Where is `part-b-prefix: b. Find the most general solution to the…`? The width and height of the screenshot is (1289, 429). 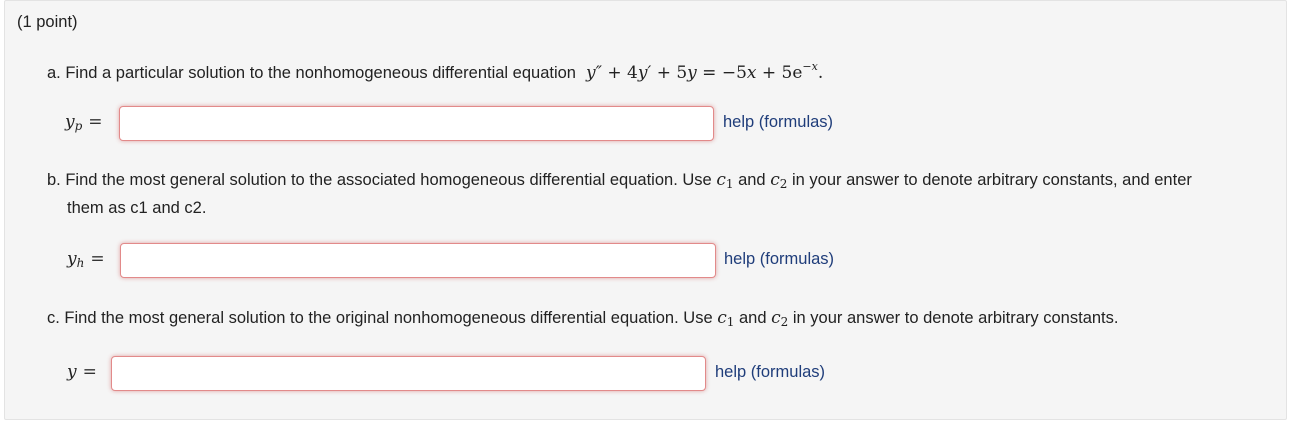 part-b-prefix: b. Find the most general solution to the… is located at coordinates (379, 180).